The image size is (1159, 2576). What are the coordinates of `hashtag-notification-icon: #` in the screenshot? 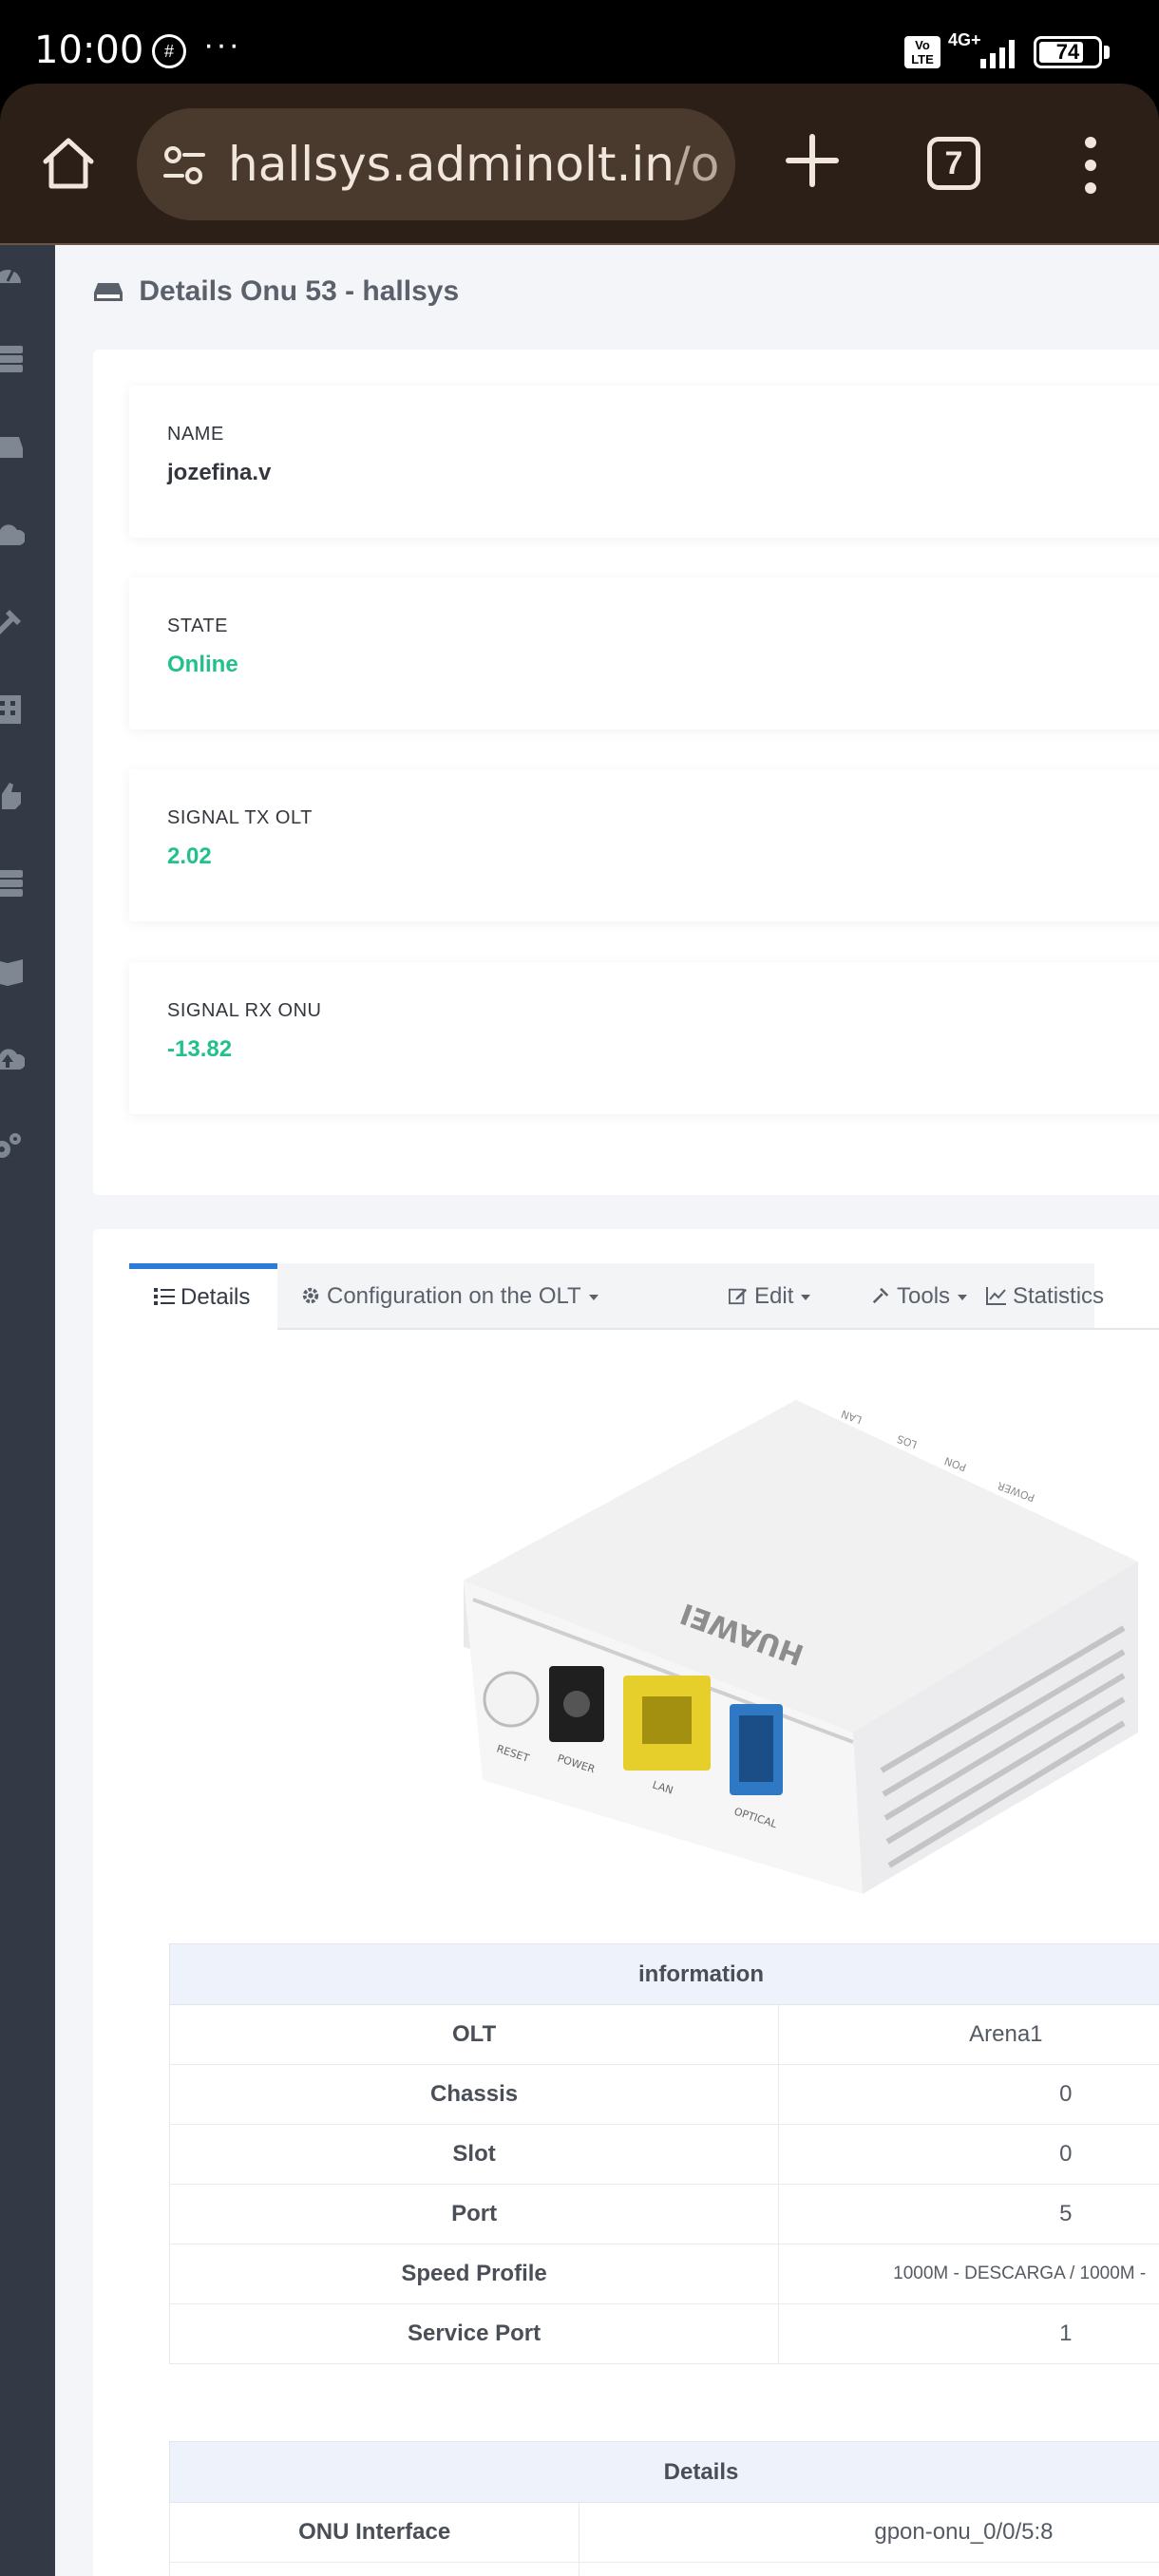 It's located at (169, 51).